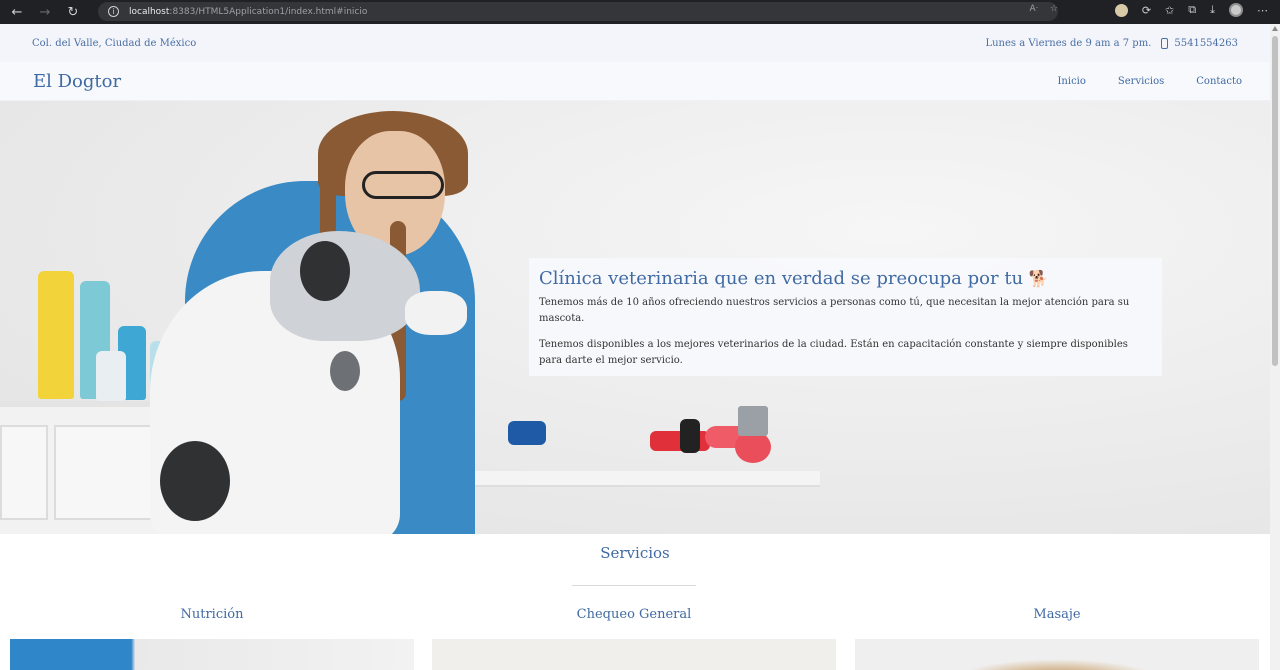 This screenshot has width=1280, height=670. Describe the element at coordinates (1236, 10) in the screenshot. I see `profile-avatar` at that location.